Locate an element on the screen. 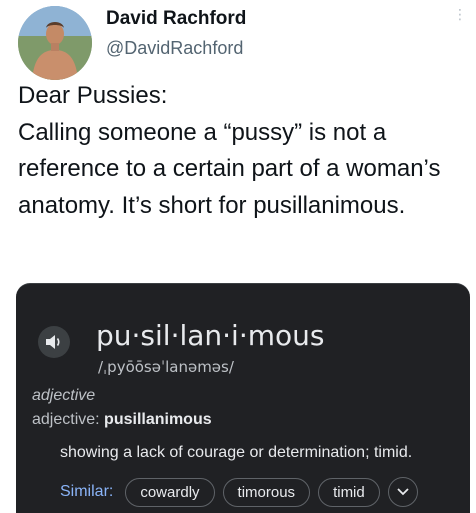 The image size is (476, 513). part-of-speech-line: adjective: pusillanimous is located at coordinates (122, 420).